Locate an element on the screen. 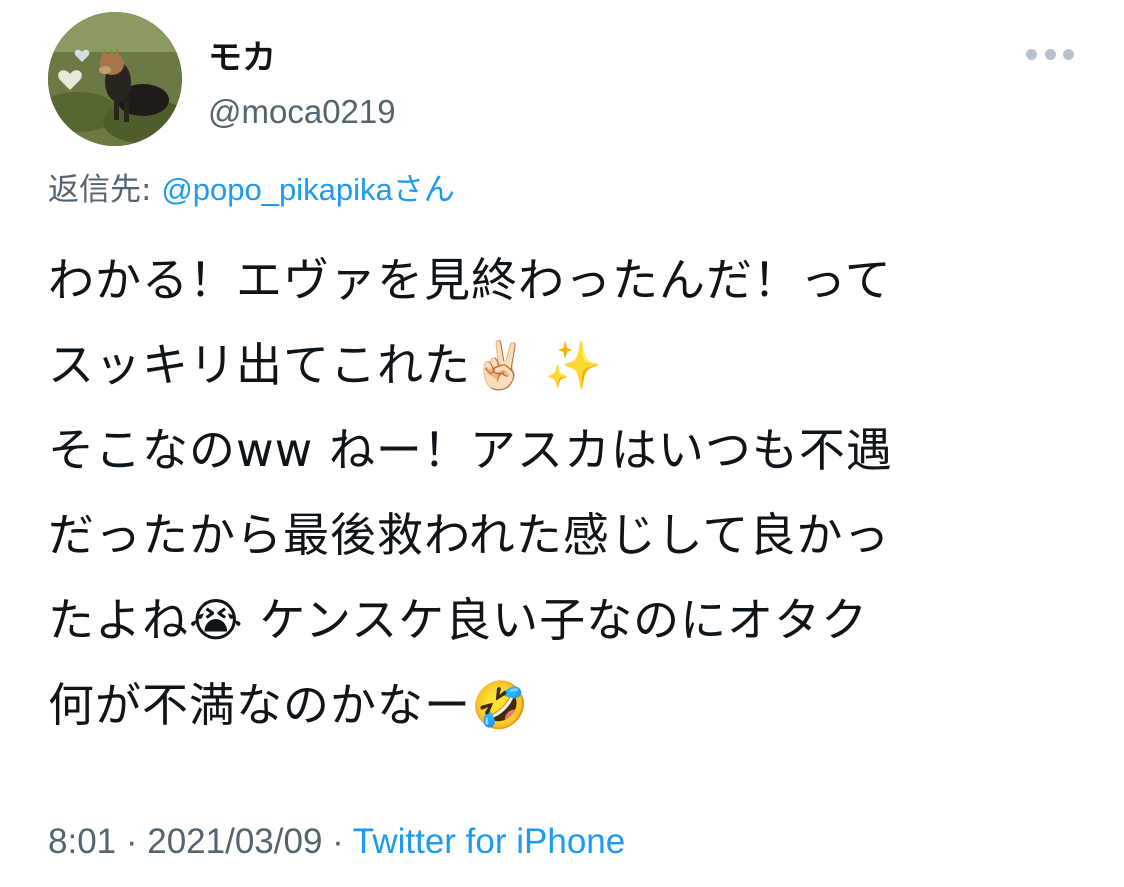 This screenshot has height=887, width=1124. display-name: モカ is located at coordinates (302, 58).